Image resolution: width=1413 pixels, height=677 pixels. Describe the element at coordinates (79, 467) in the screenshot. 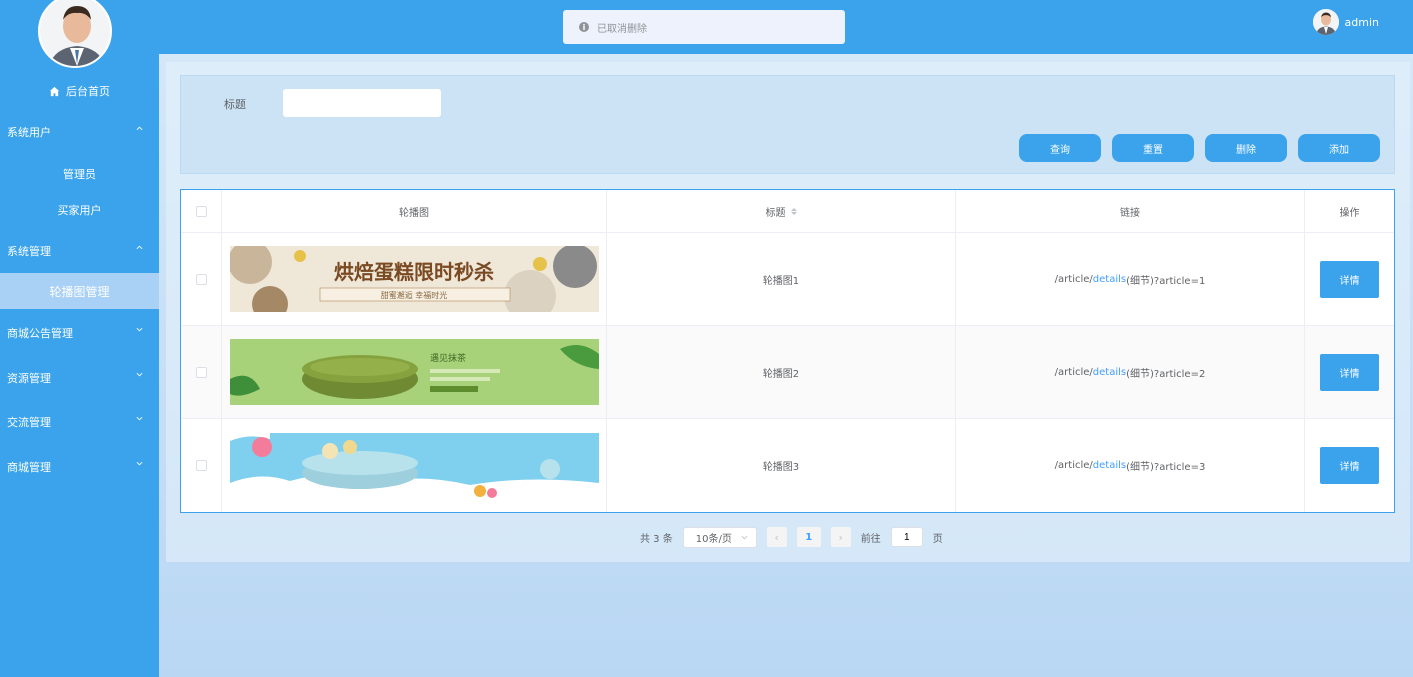

I see `sidebar-group-mall: 商城管理` at that location.